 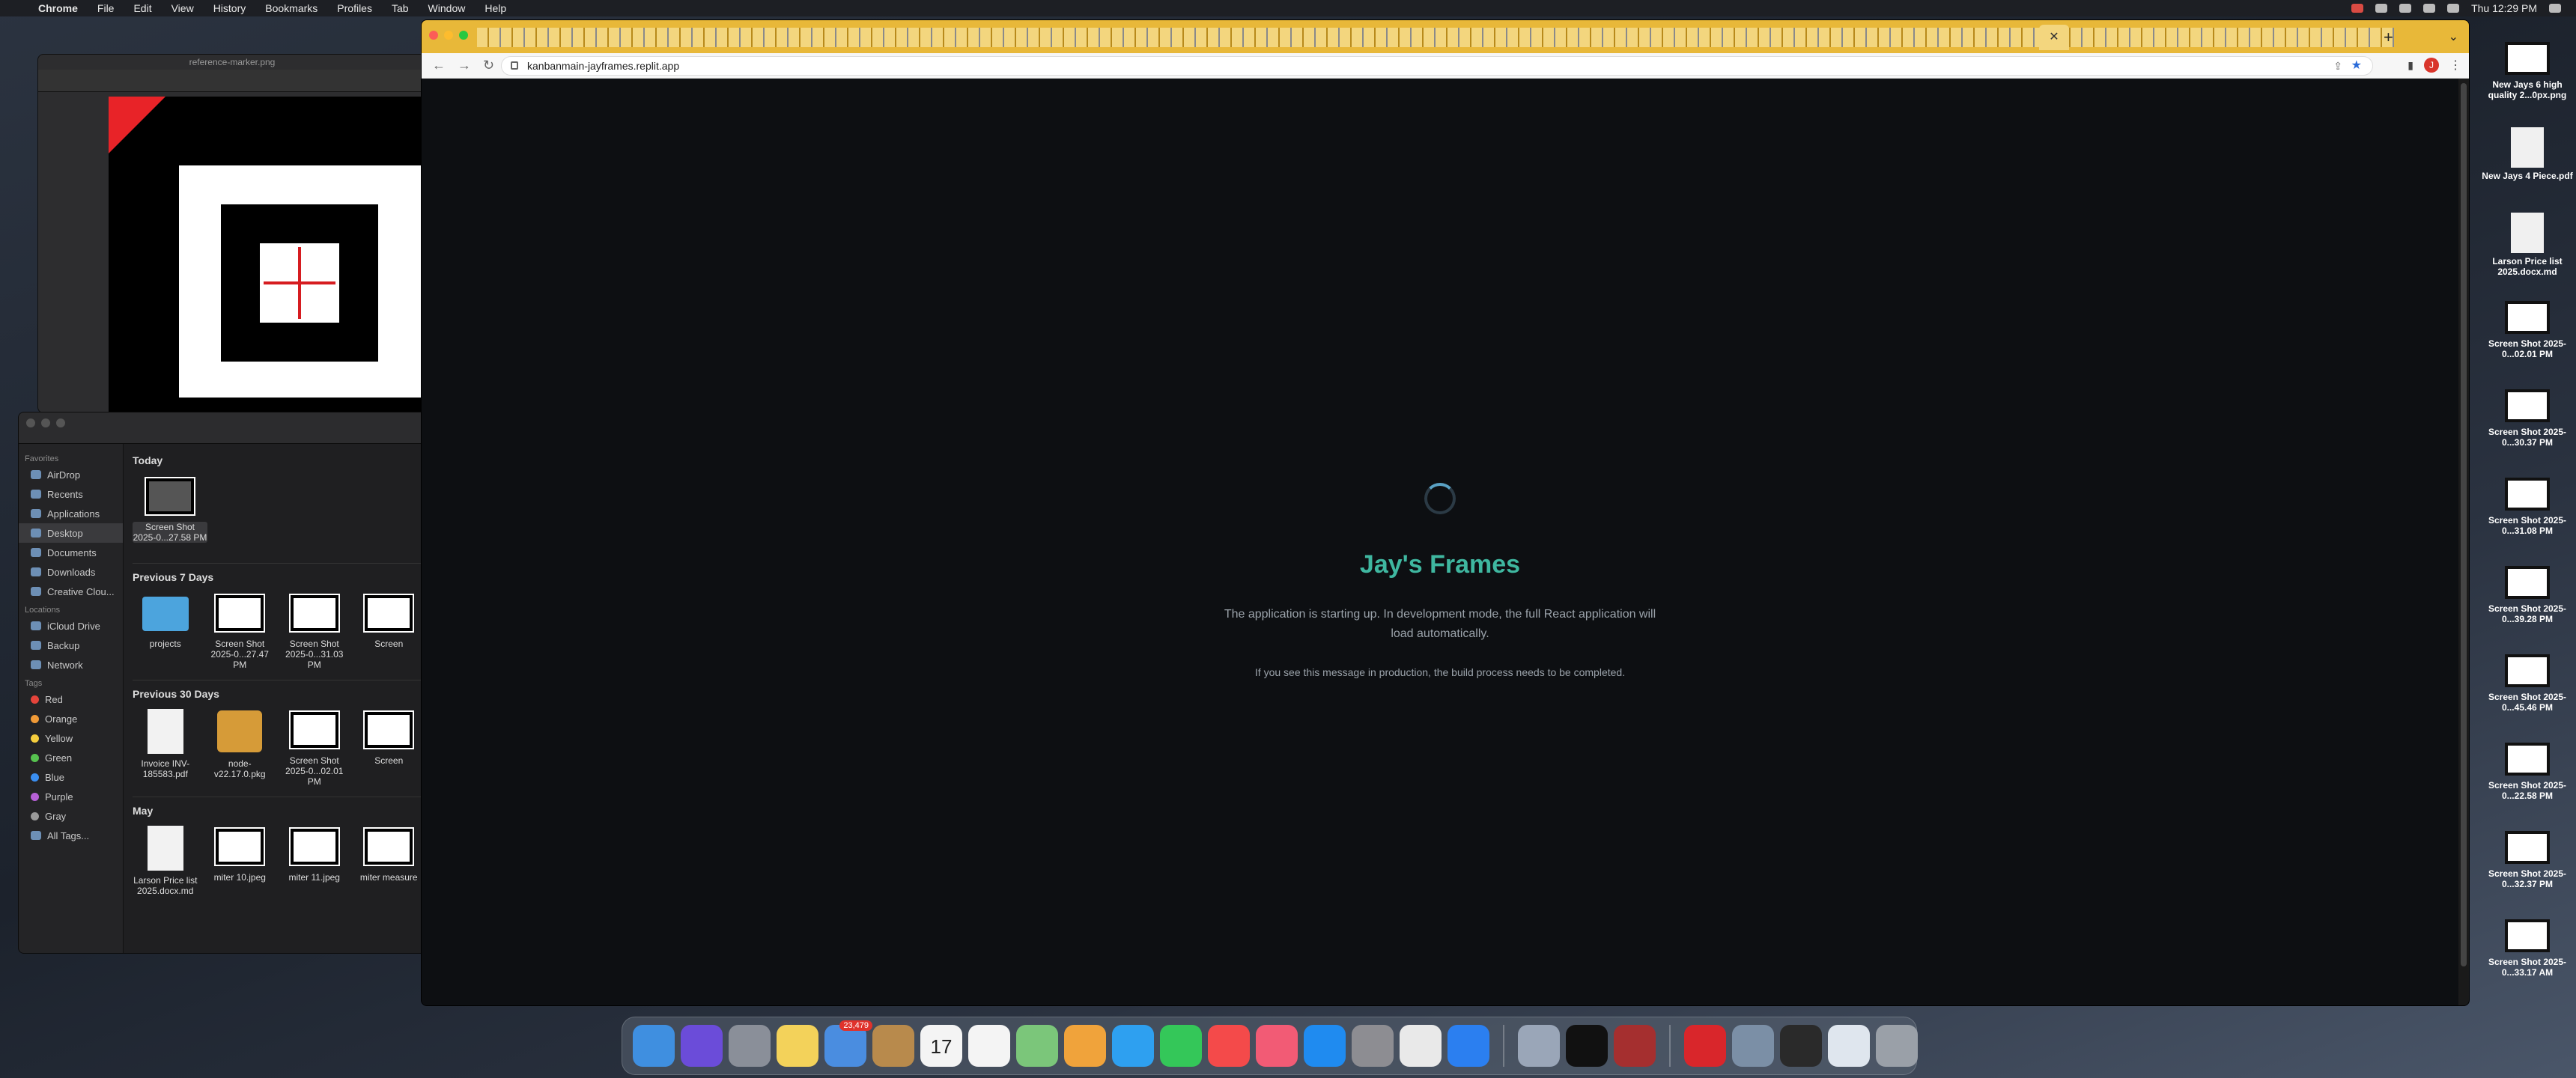 What do you see at coordinates (2555, 8) in the screenshot?
I see `spotlight-icon` at bounding box center [2555, 8].